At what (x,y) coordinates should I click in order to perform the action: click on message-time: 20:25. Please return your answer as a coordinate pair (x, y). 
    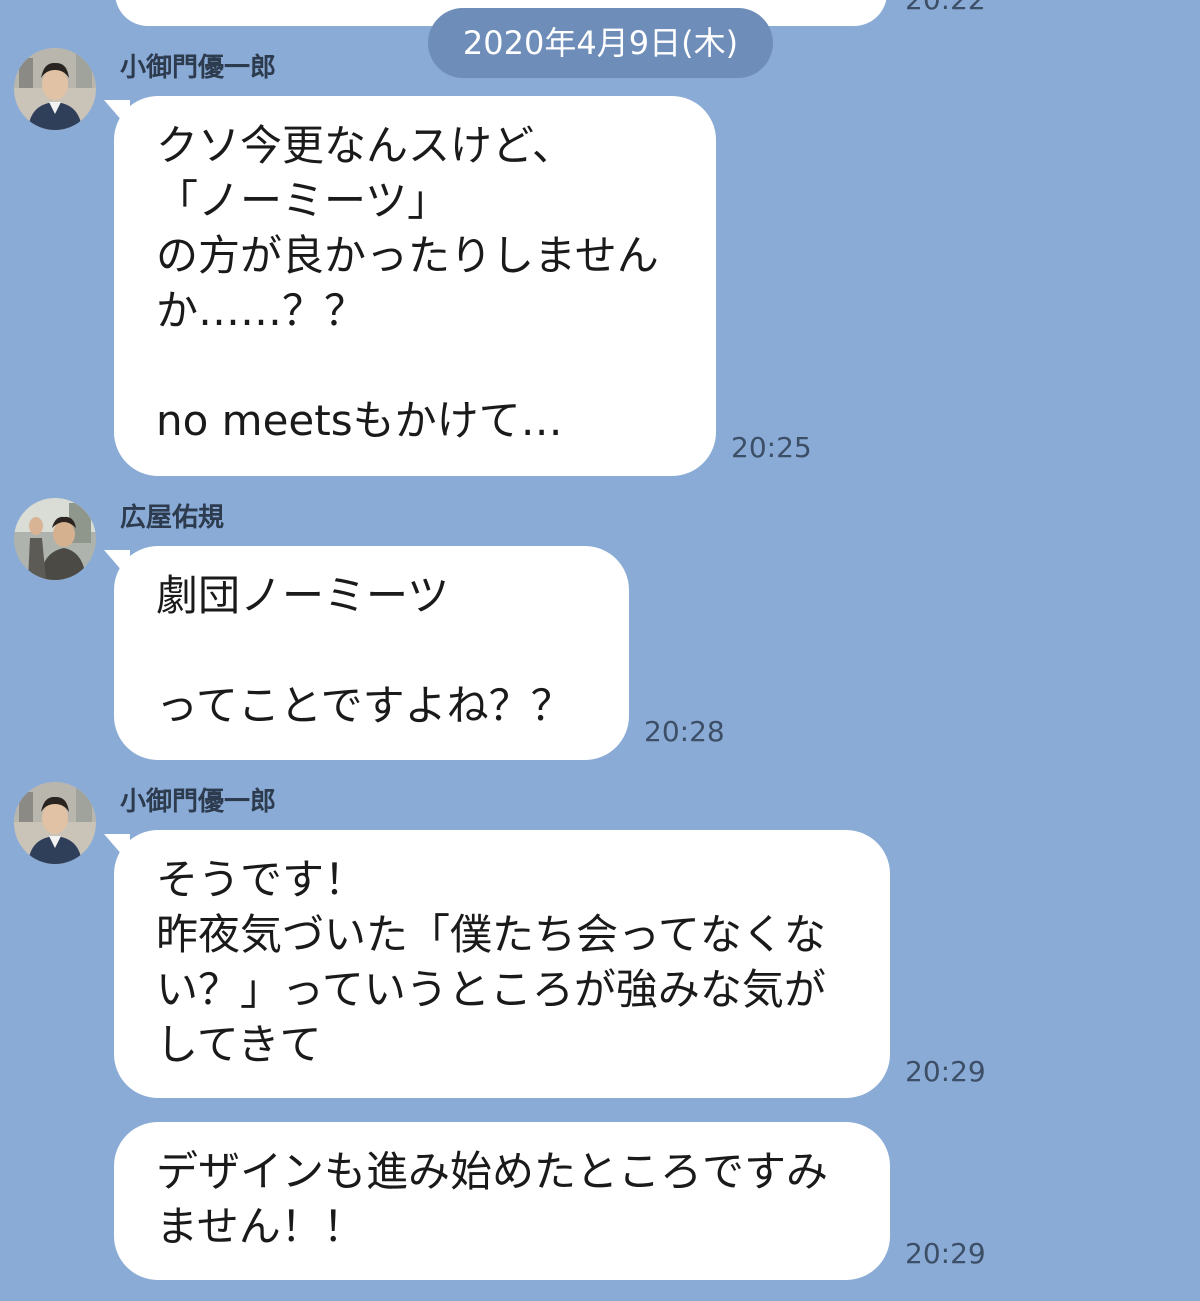
    Looking at the image, I should click on (771, 447).